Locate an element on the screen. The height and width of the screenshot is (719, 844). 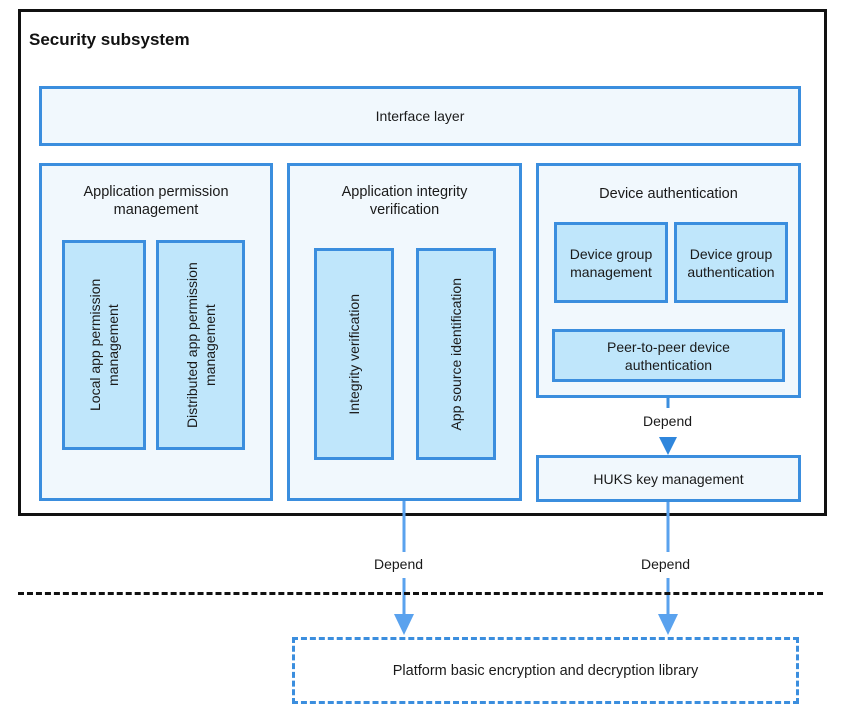
layer-separator is located at coordinates (420, 593).